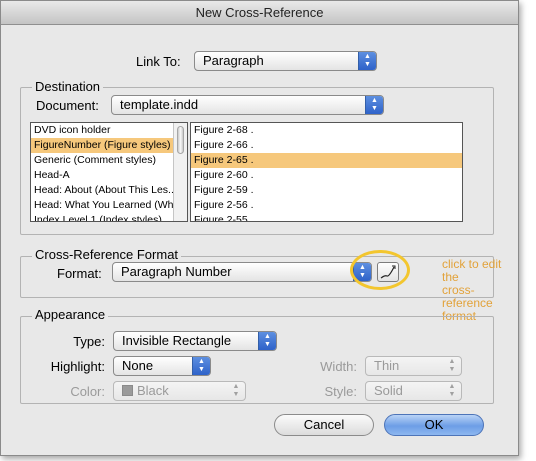 The height and width of the screenshot is (461, 536). What do you see at coordinates (180, 140) in the screenshot?
I see `styles-scroll-thumb` at bounding box center [180, 140].